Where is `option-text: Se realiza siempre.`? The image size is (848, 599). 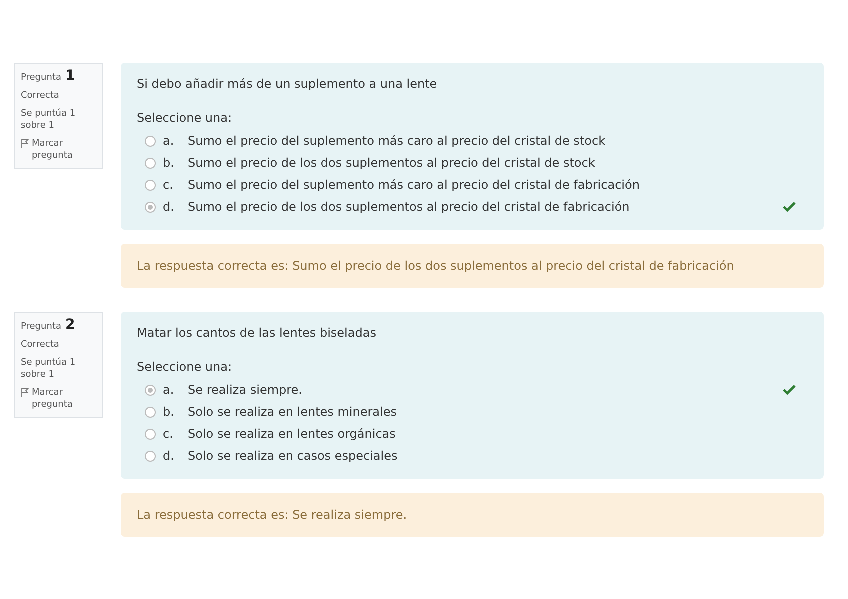 option-text: Se realiza siempre. is located at coordinates (245, 390).